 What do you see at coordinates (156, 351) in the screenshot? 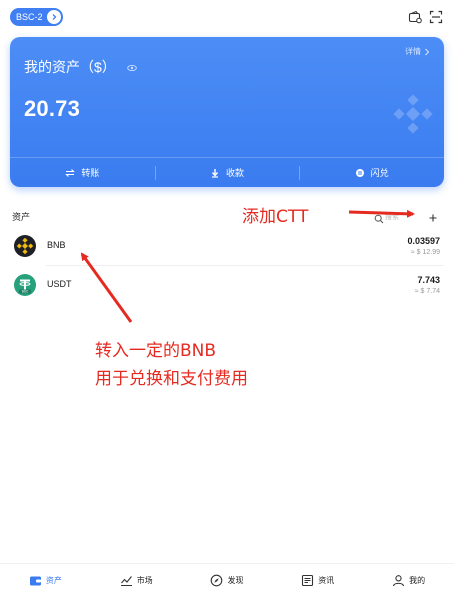
I see `annotation-bnb-line1: 转入一定的BNB` at bounding box center [156, 351].